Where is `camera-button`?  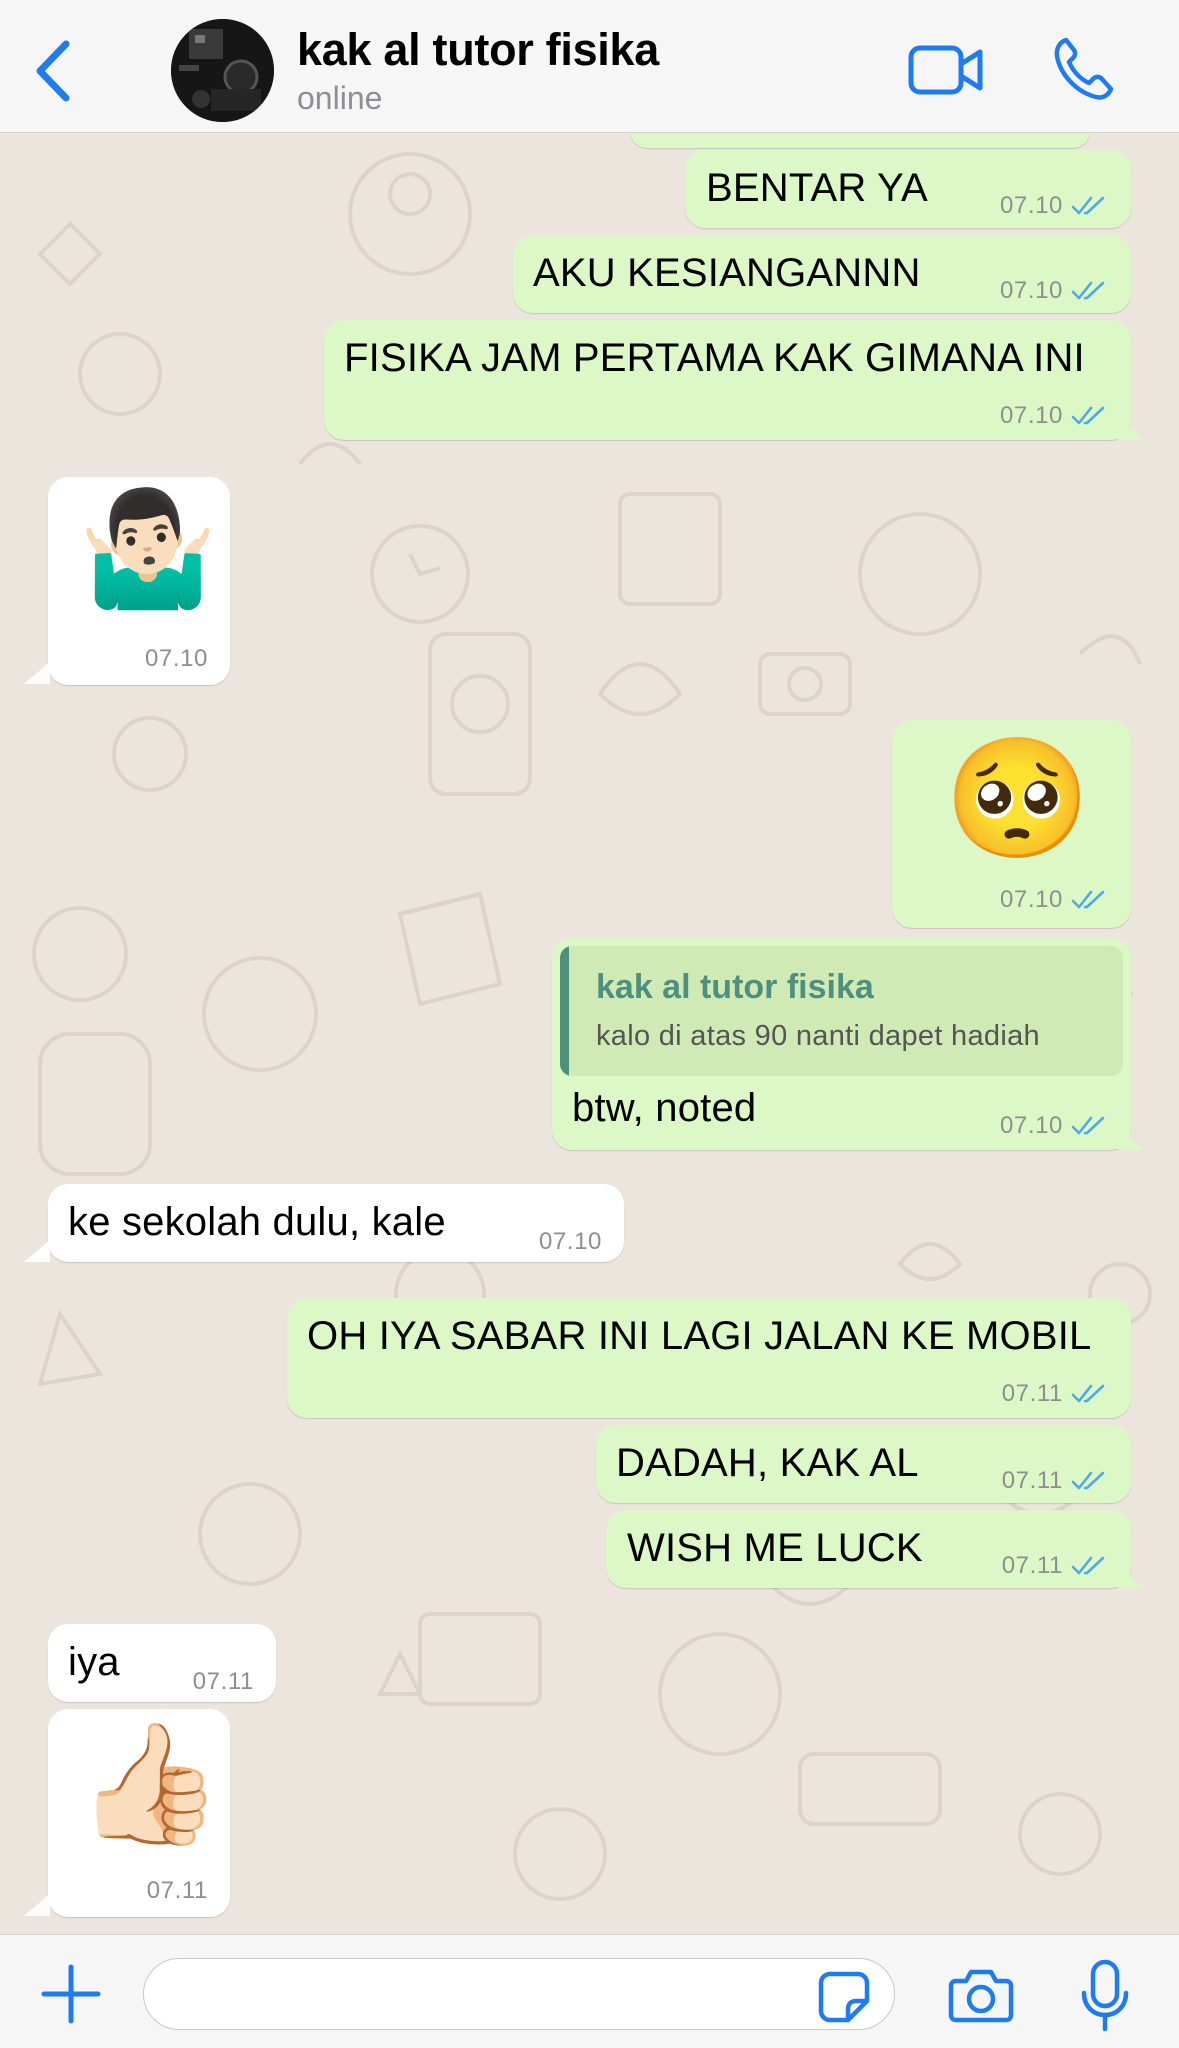 camera-button is located at coordinates (981, 1995).